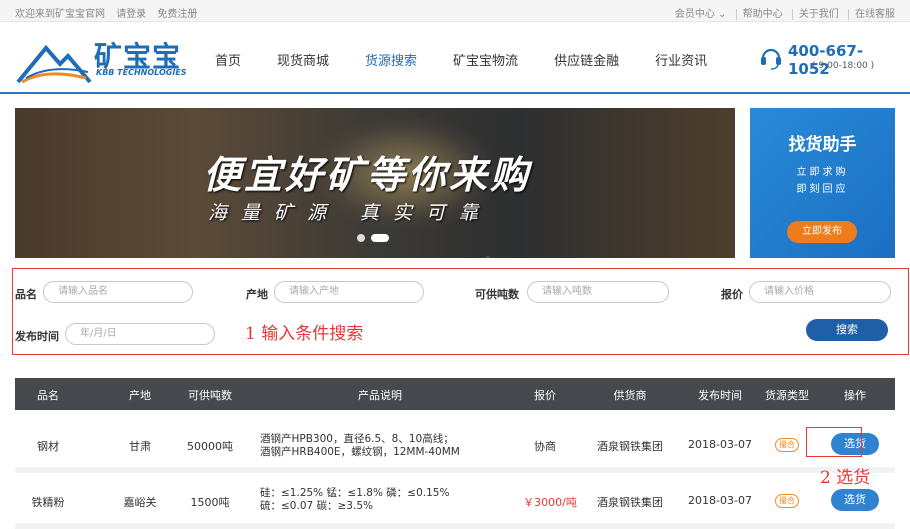 This screenshot has width=910, height=529. I want to click on sourcing-helper-panel: 找货助手 立即求购 即刻回应 立即发布, so click(822, 183).